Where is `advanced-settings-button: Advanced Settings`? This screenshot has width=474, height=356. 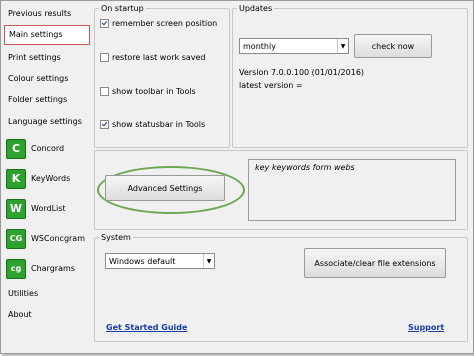
advanced-settings-button: Advanced Settings is located at coordinates (165, 188).